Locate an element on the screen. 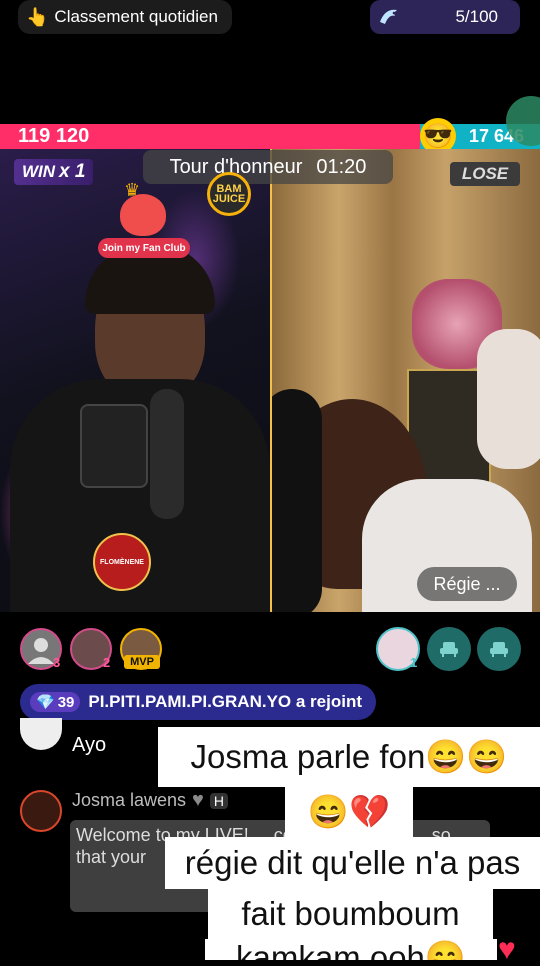 The image size is (540, 966). comment-tag: H is located at coordinates (219, 800).